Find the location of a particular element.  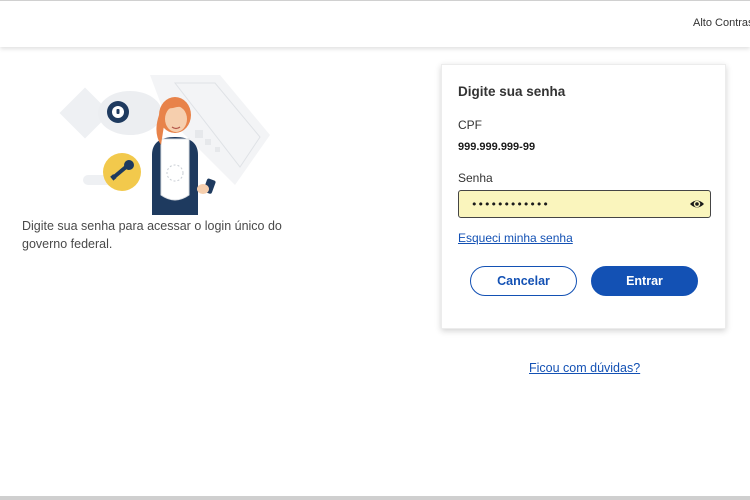

high-contrast-label: Alto Contraste is located at coordinates (721, 23).